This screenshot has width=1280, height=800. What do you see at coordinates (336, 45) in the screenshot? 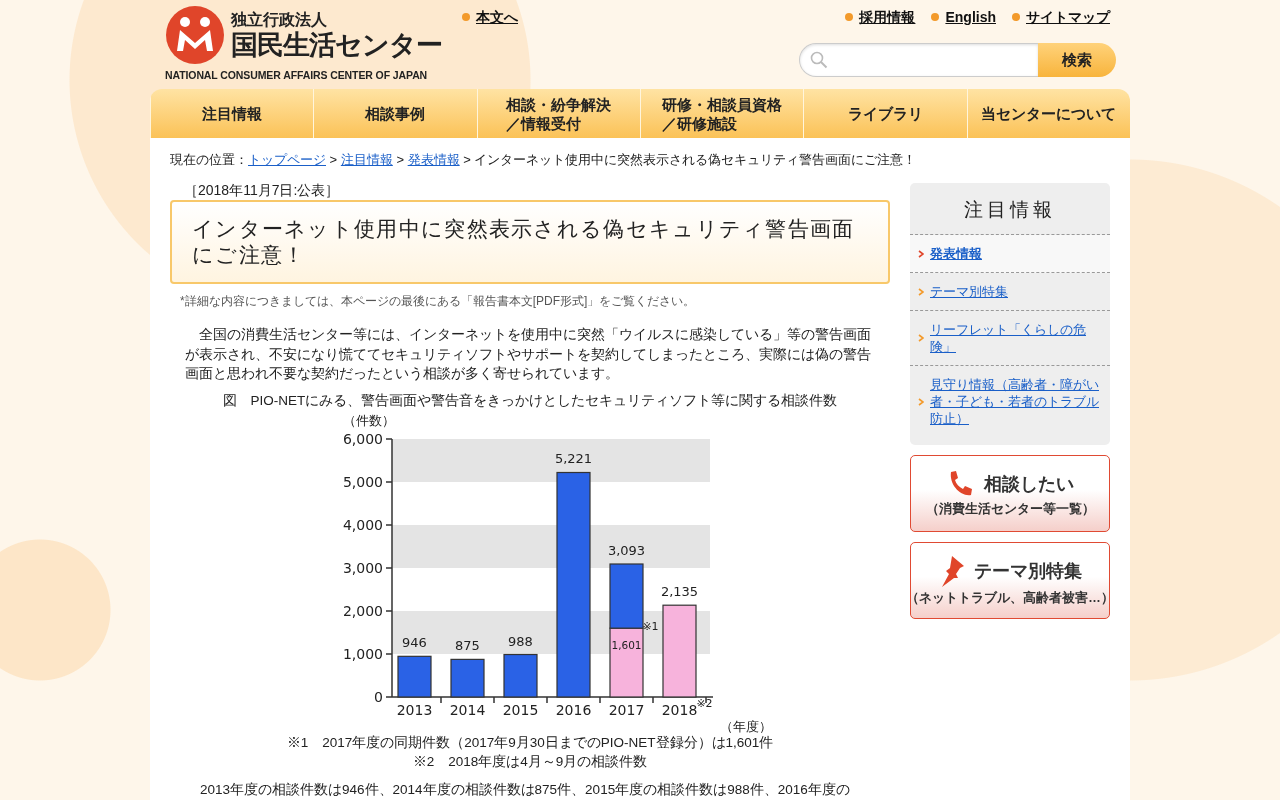
I see `site-name: 国民生活センター` at bounding box center [336, 45].